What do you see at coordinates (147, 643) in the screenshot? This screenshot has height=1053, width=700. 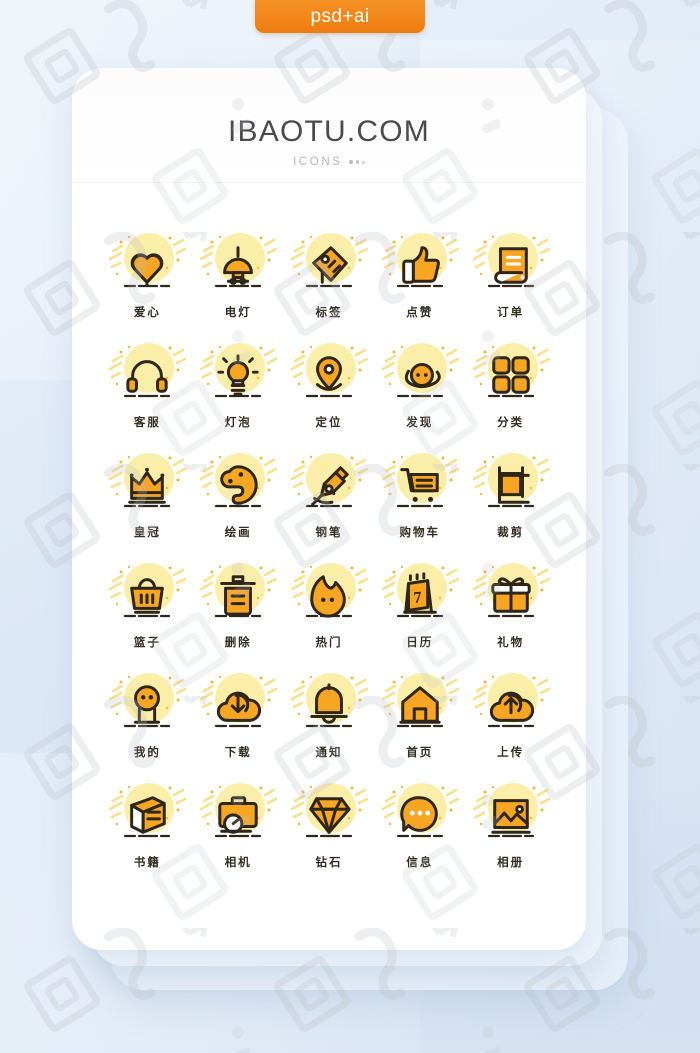 I see `icon-label: 篮子` at bounding box center [147, 643].